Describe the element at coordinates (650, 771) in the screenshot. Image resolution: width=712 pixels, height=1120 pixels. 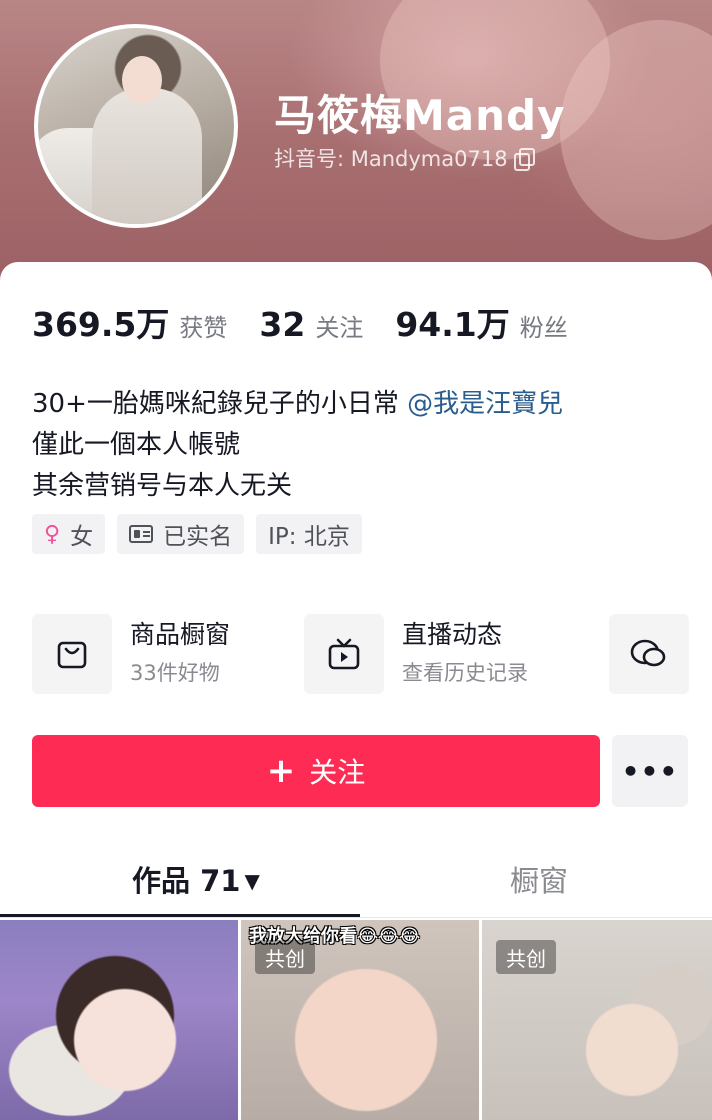
I see `more-options-button: •••` at that location.